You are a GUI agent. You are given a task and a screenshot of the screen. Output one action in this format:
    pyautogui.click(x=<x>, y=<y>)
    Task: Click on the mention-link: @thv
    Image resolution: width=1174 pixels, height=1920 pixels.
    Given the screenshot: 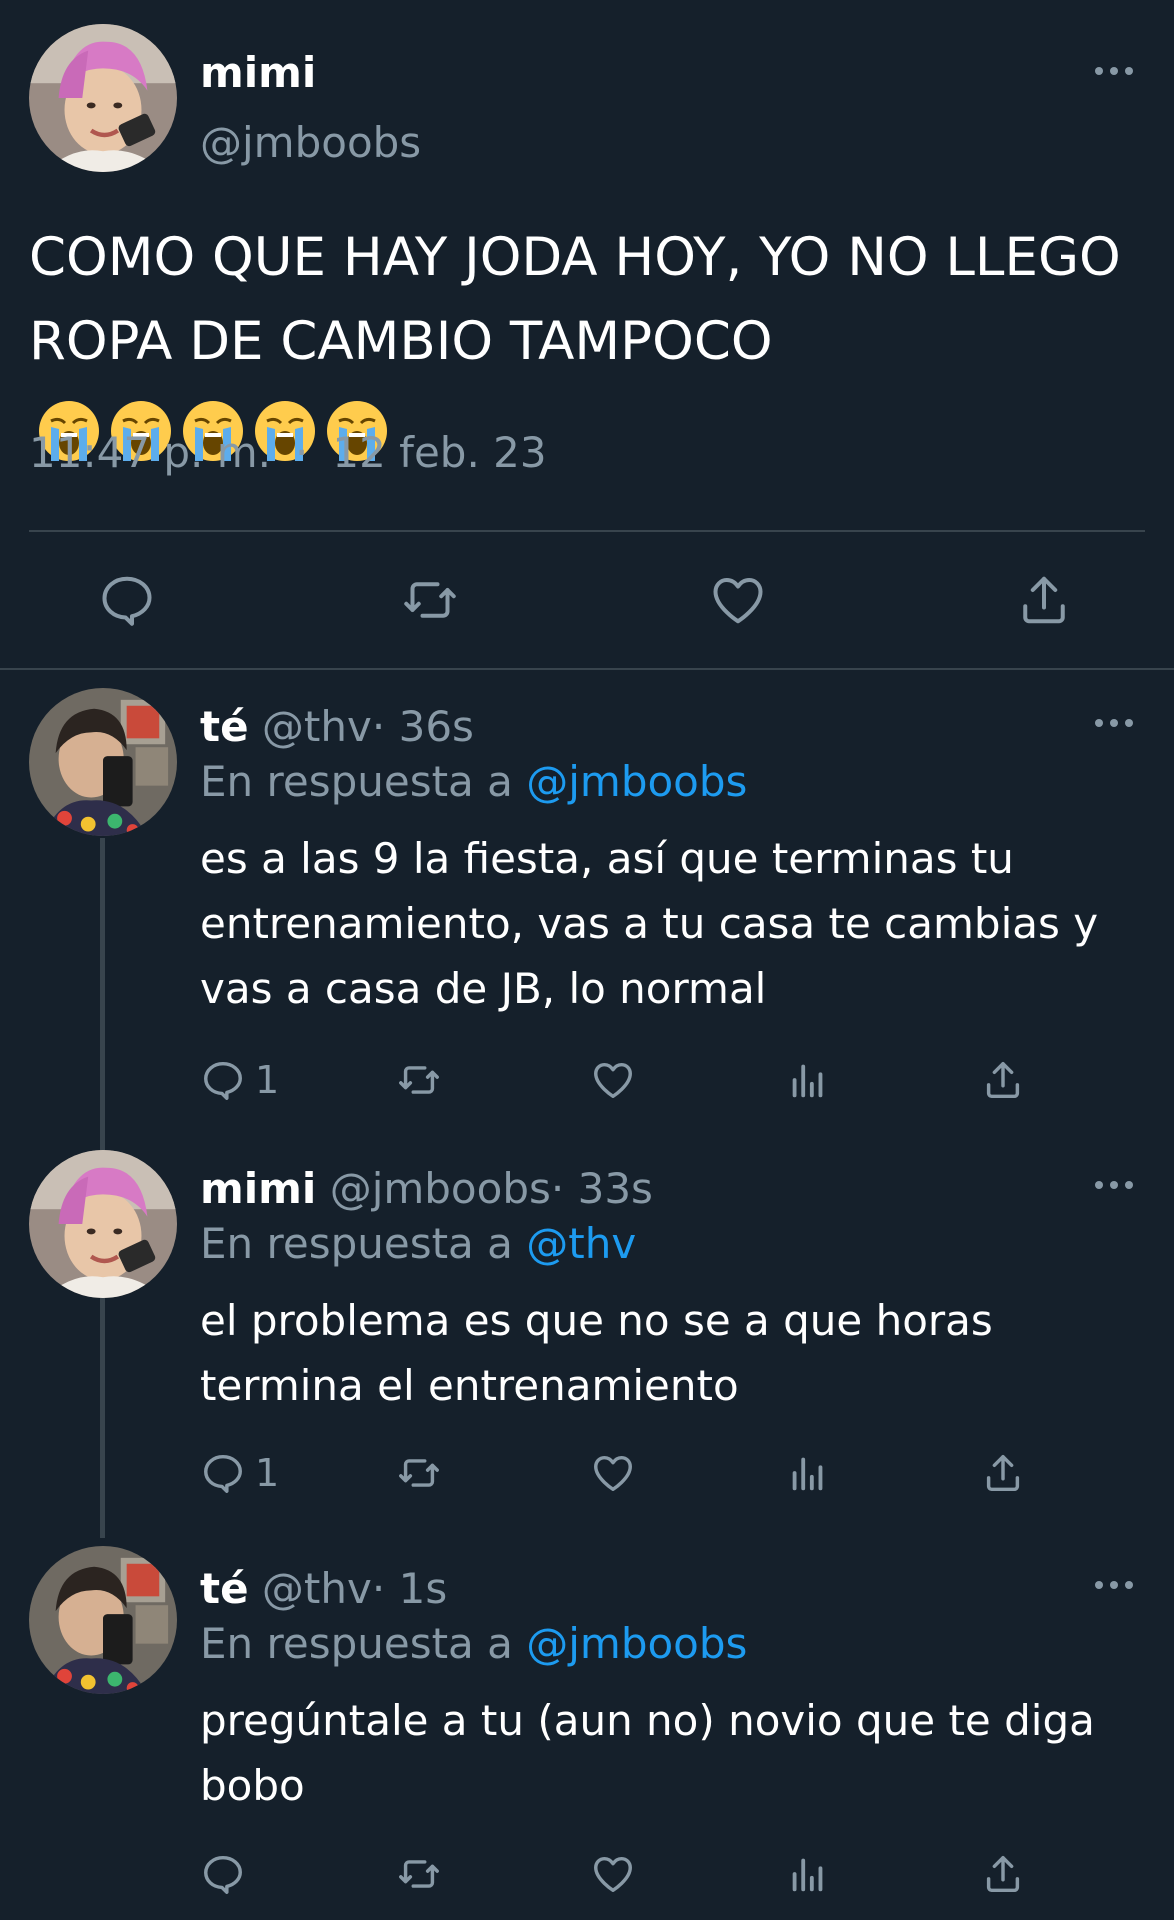 What is the action you would take?
    pyautogui.click(x=581, y=1243)
    